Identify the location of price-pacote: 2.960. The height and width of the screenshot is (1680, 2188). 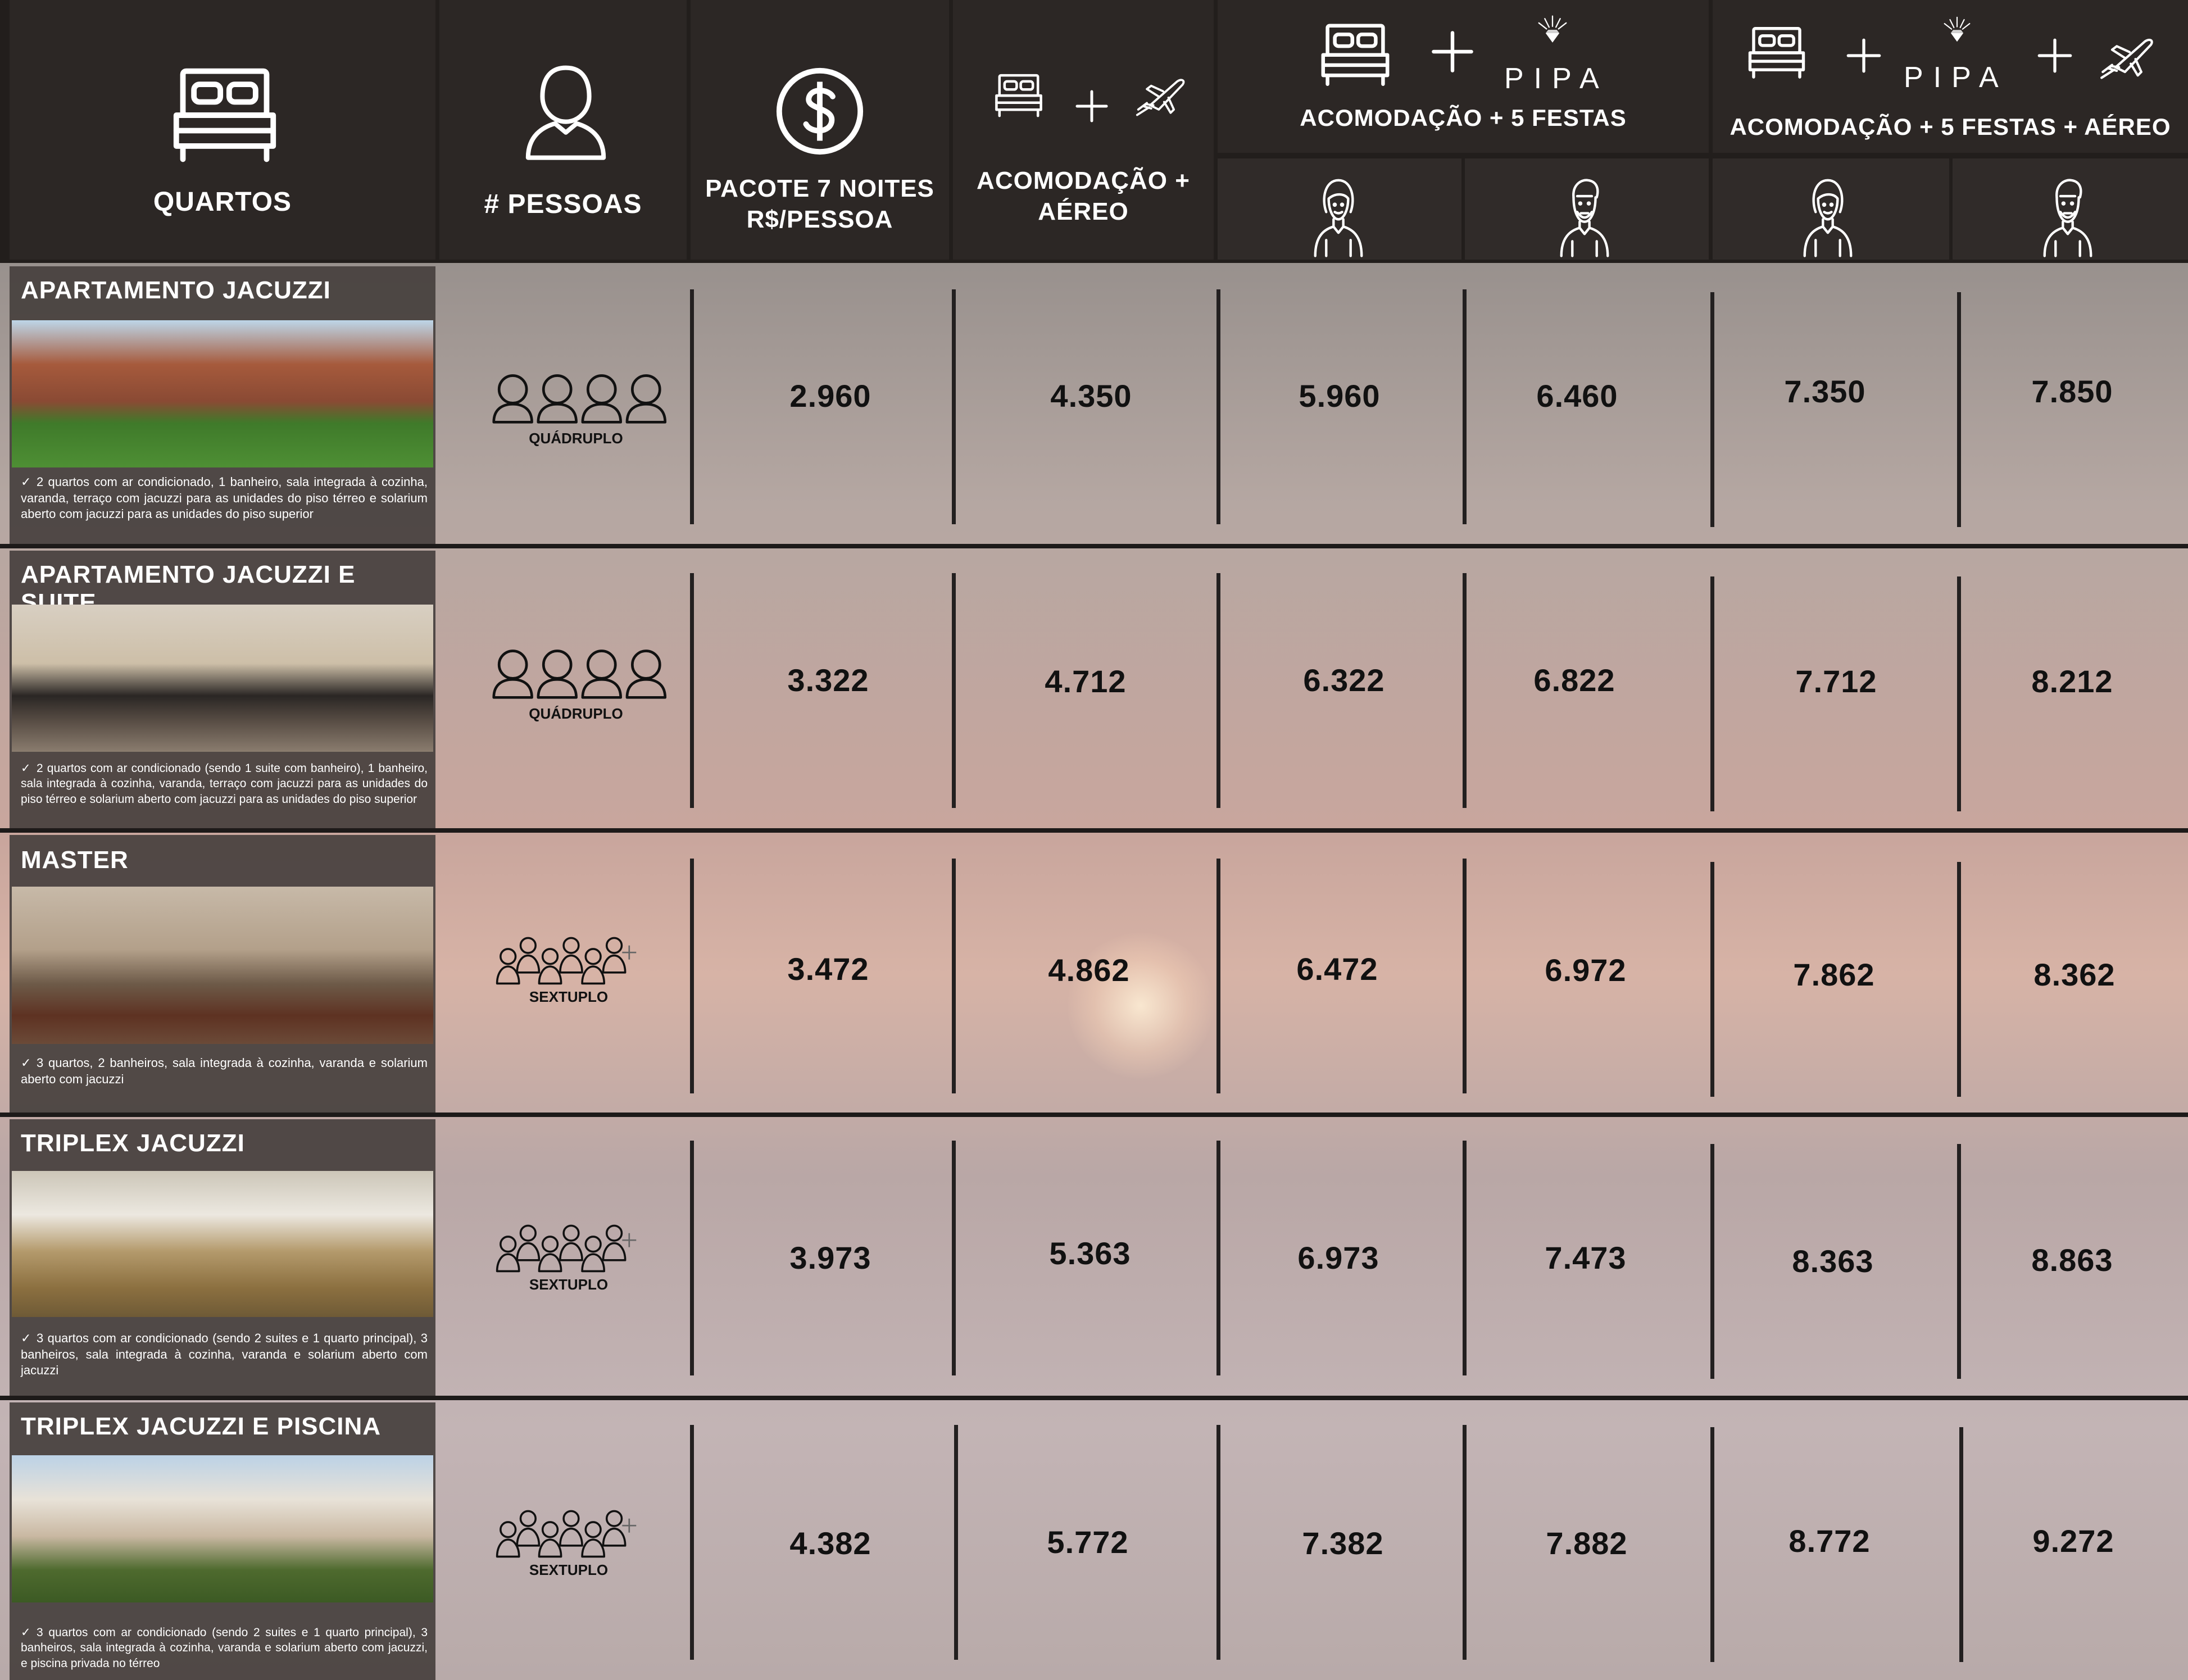
(830, 396).